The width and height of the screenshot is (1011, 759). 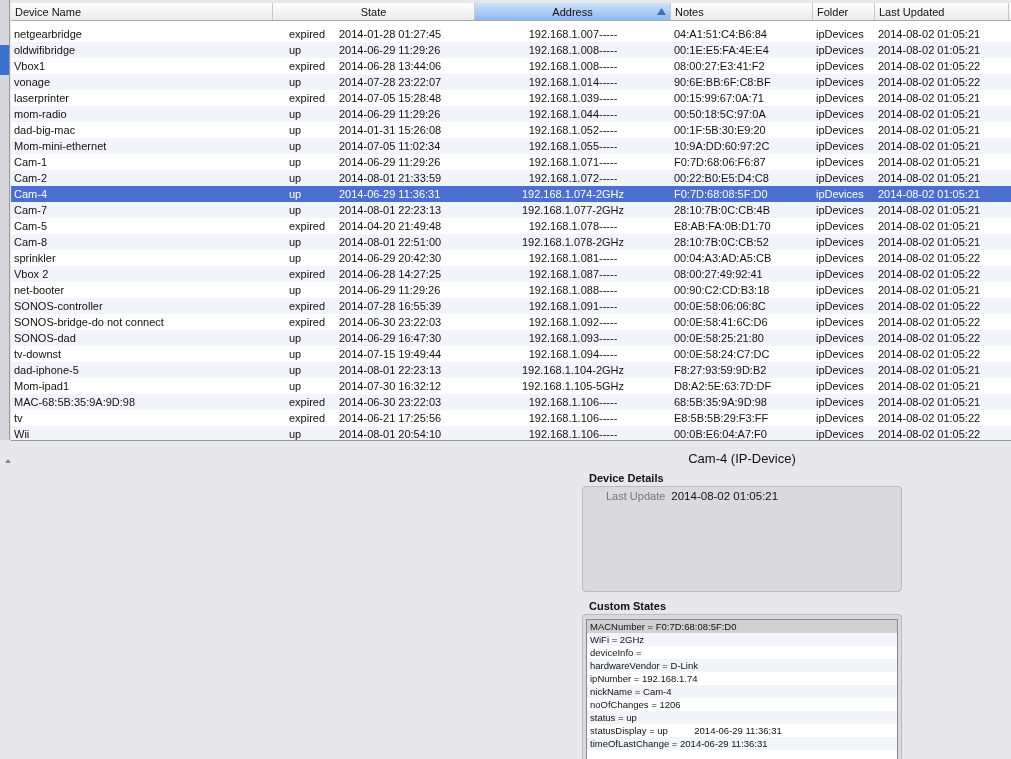 I want to click on state-list-item: status = up, so click(x=742, y=717).